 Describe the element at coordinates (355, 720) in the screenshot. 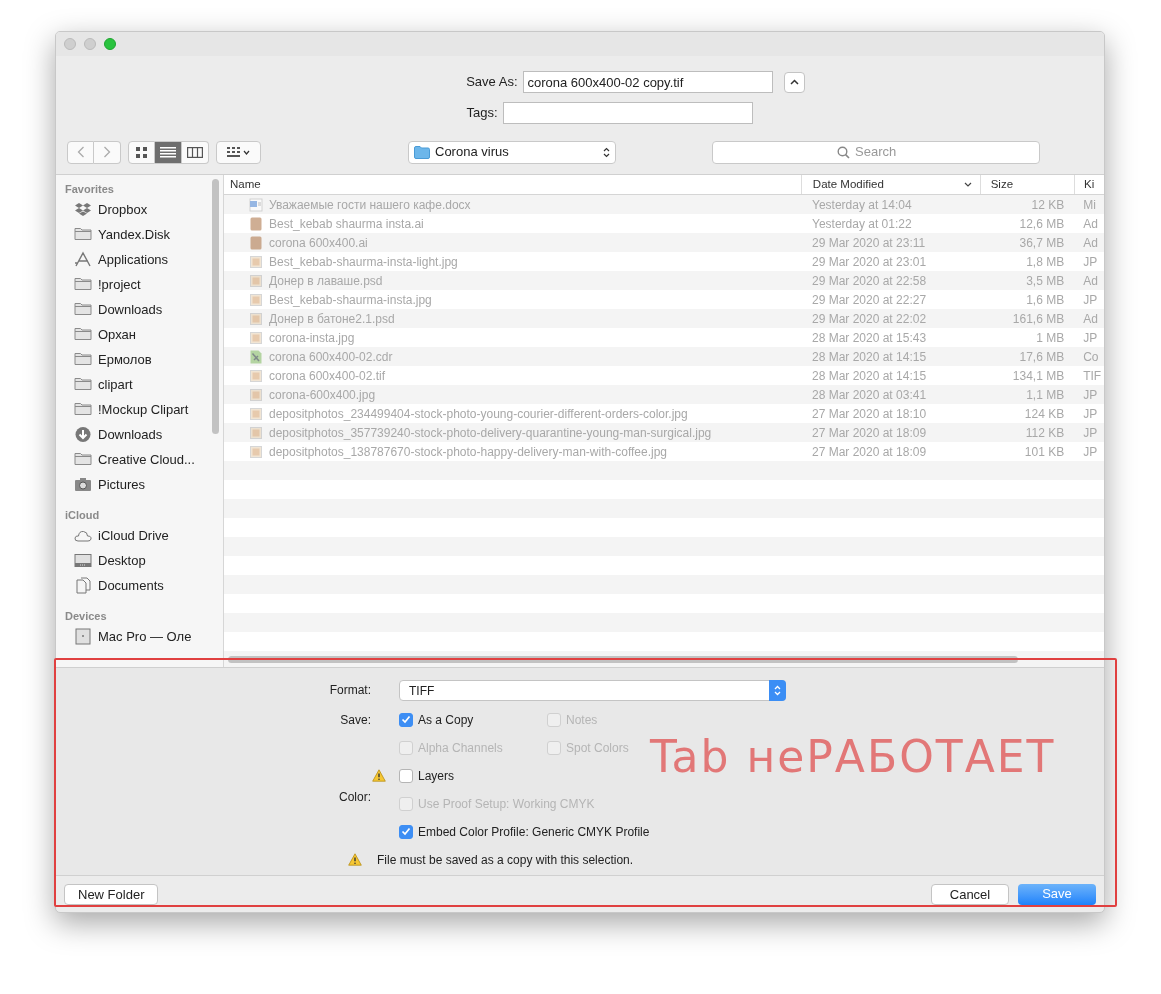

I see `save-label: Save:` at that location.